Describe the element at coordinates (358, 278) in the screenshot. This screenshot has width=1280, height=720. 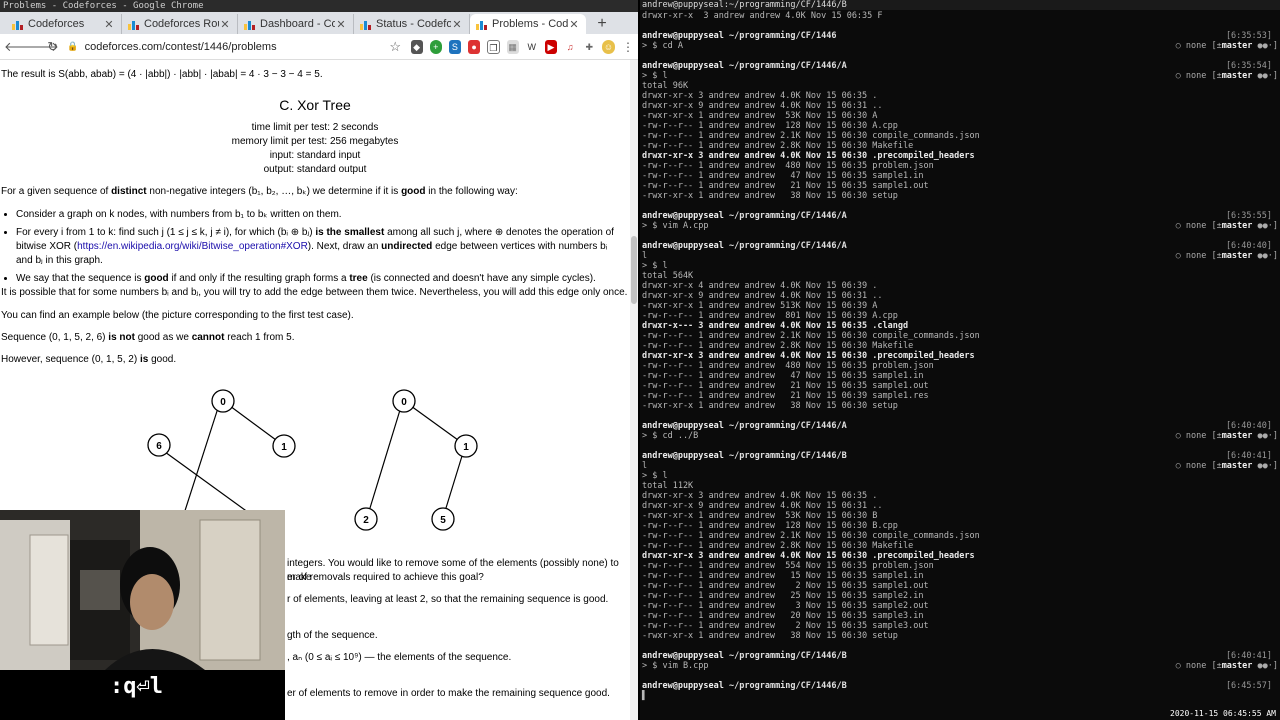
I see `text: tree` at that location.